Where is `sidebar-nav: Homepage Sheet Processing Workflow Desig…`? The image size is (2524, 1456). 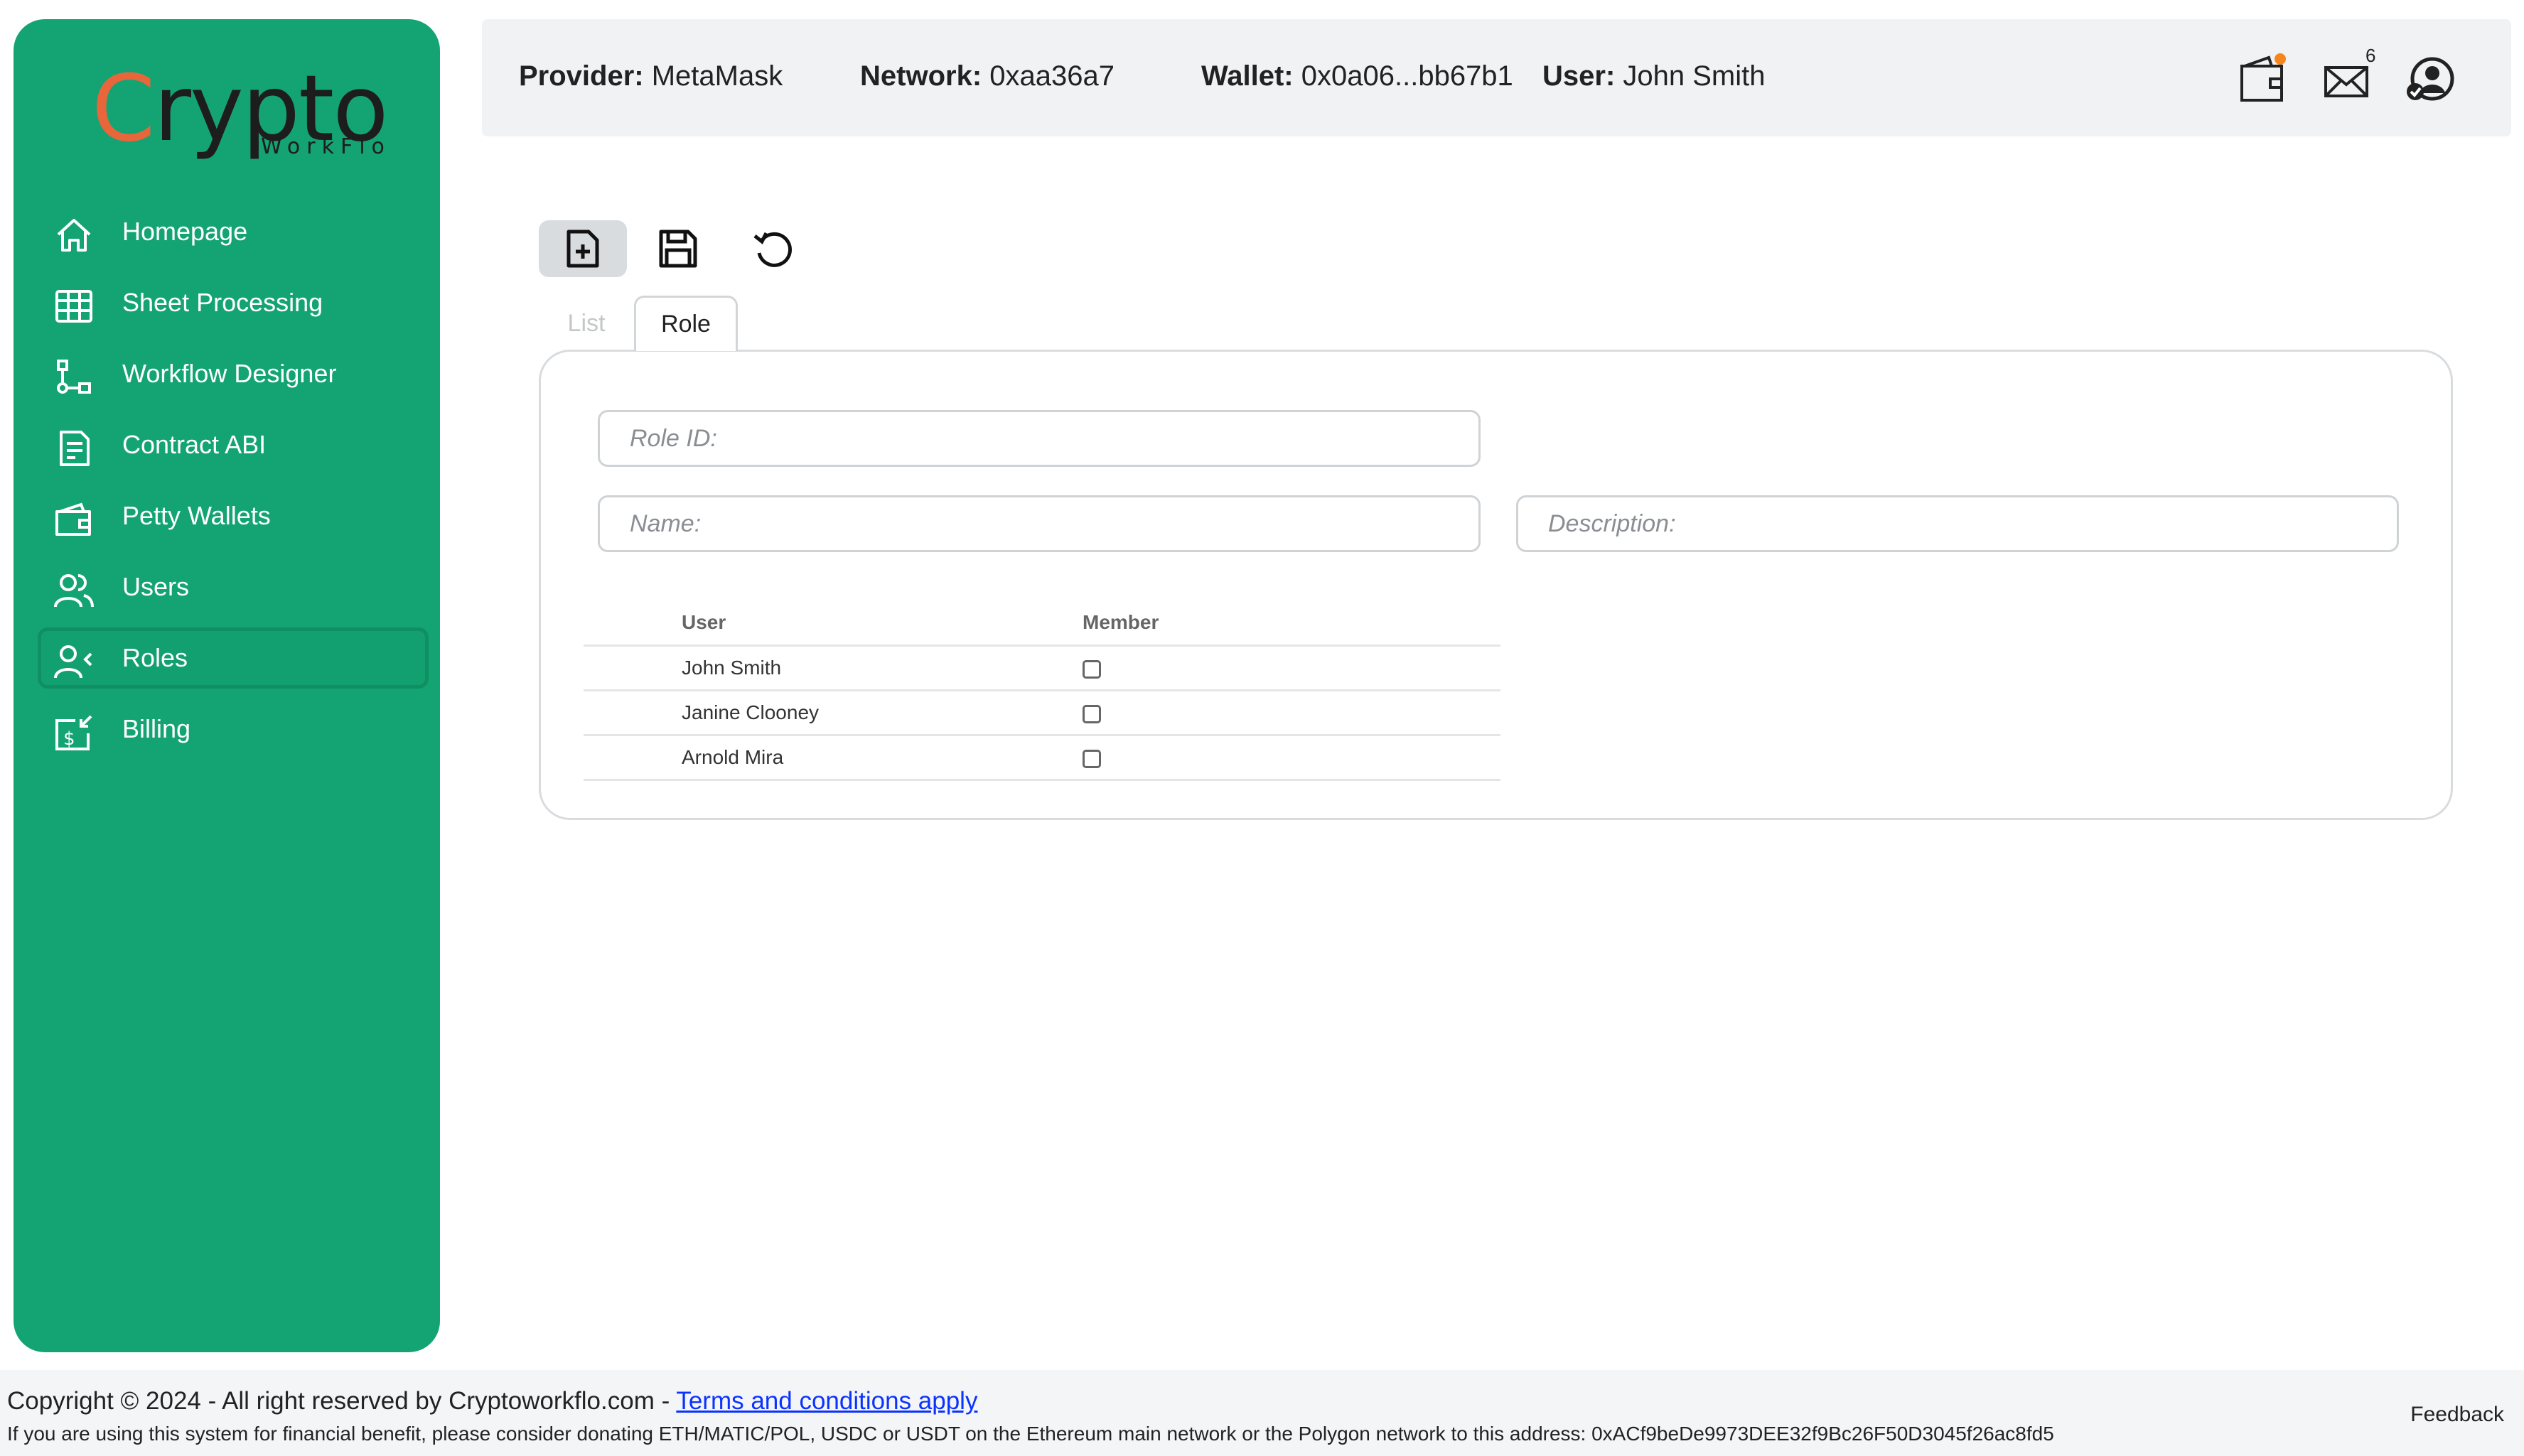
sidebar-nav: Homepage Sheet Processing Workflow Desig… is located at coordinates (233, 485).